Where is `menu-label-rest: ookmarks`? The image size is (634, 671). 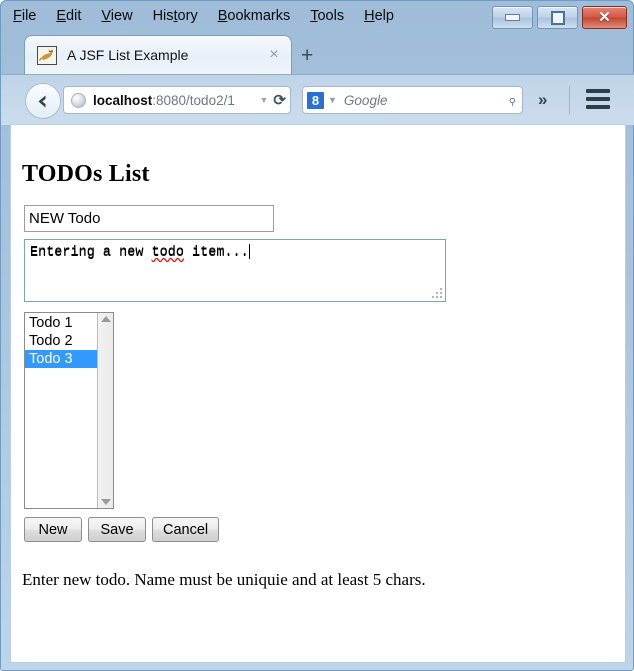 menu-label-rest: ookmarks is located at coordinates (259, 16).